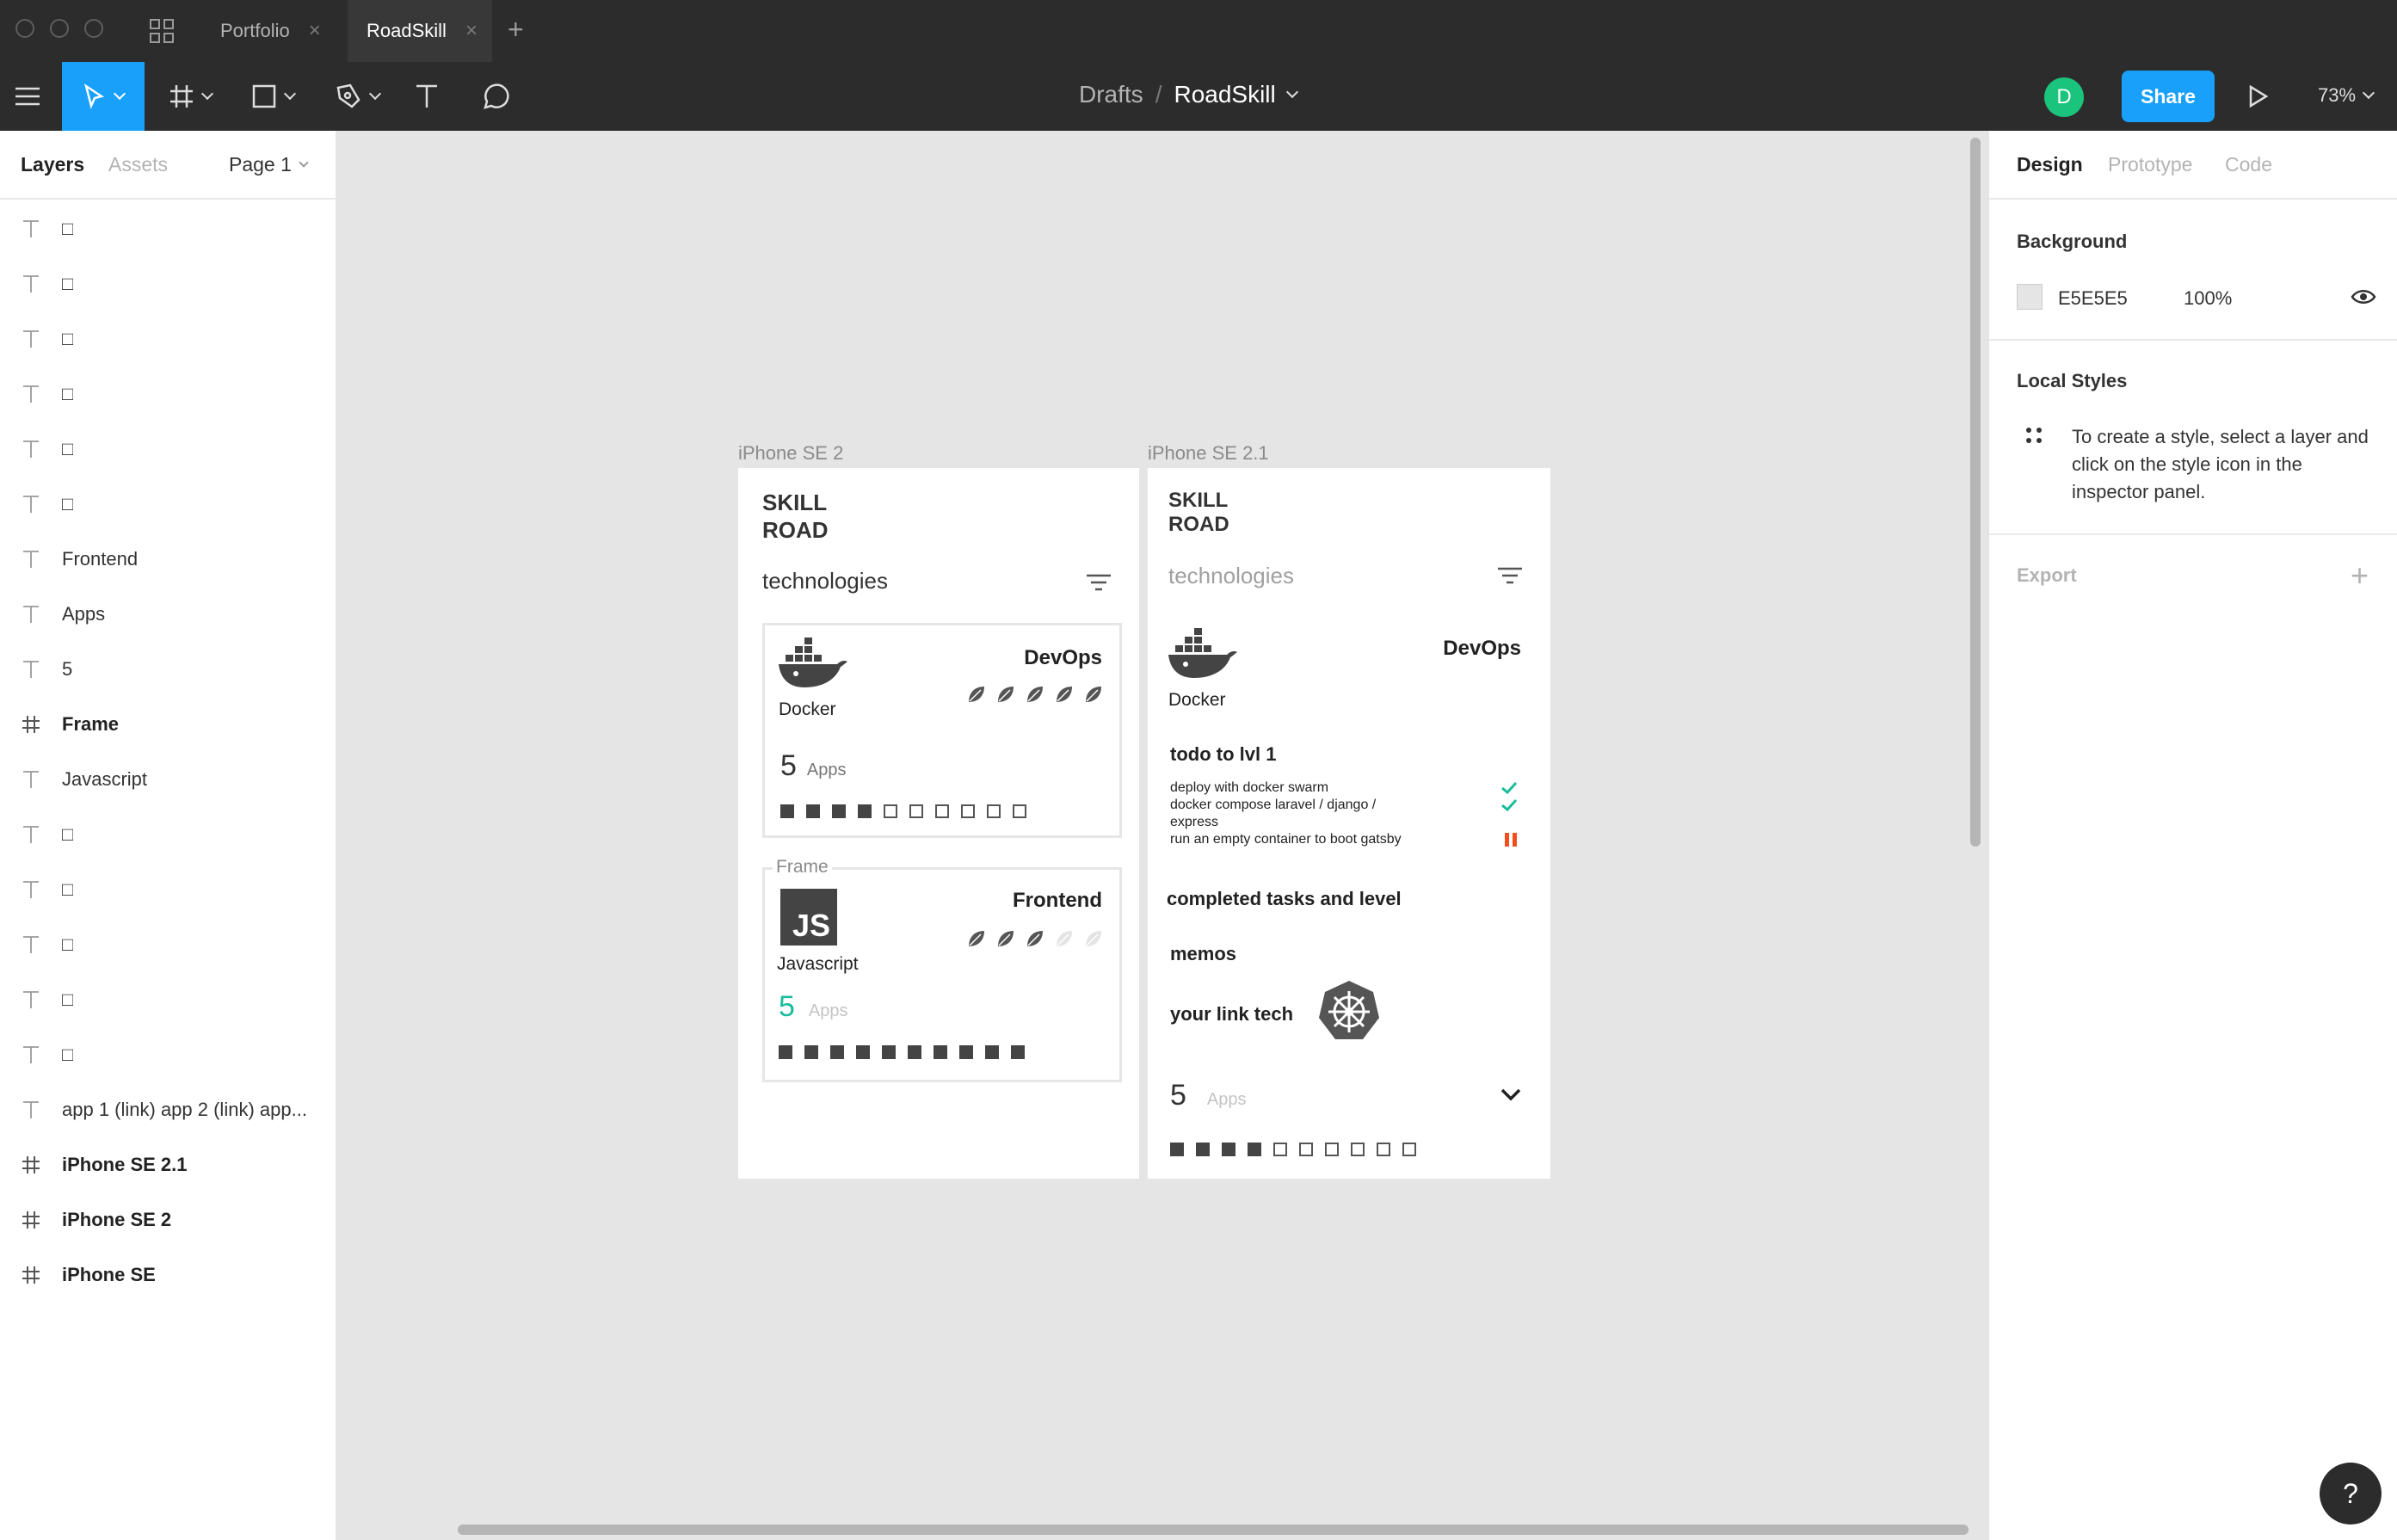  What do you see at coordinates (138, 164) in the screenshot?
I see `tab-assets: Assets` at bounding box center [138, 164].